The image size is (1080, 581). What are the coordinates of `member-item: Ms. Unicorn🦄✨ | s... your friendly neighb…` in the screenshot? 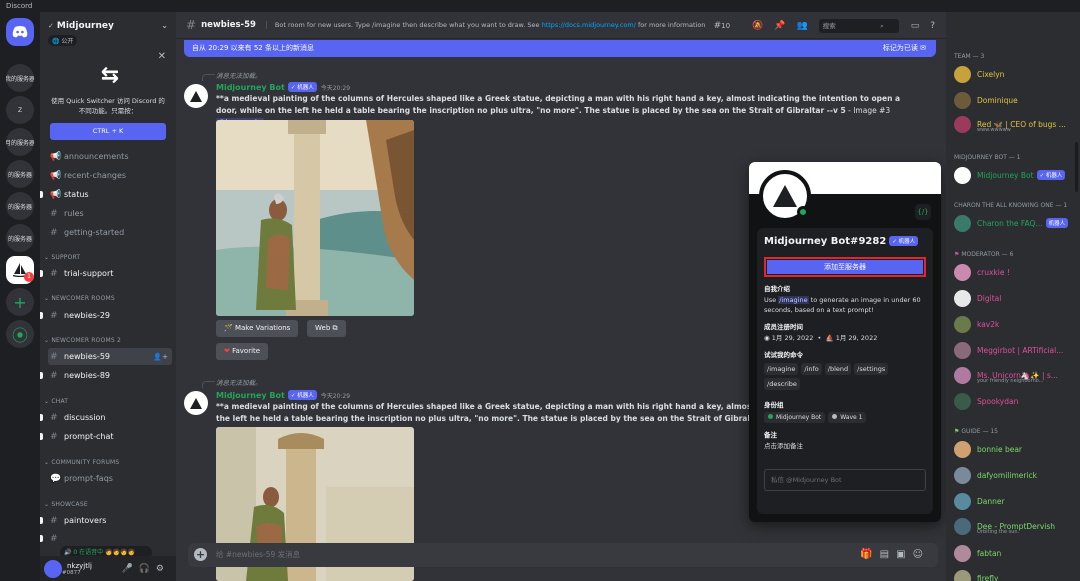 It's located at (1016, 375).